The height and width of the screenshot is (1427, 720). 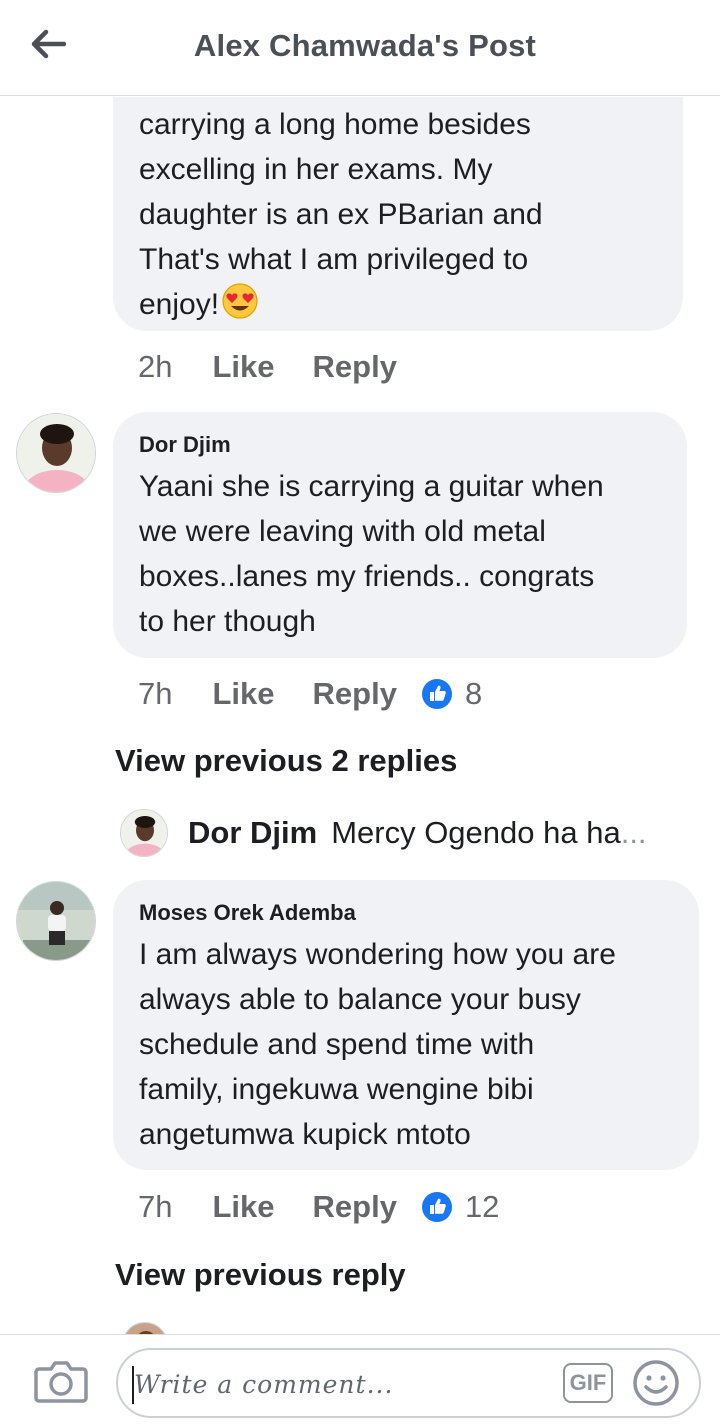 I want to click on view-previous-replies-link: View previous 2 replies, so click(x=286, y=761).